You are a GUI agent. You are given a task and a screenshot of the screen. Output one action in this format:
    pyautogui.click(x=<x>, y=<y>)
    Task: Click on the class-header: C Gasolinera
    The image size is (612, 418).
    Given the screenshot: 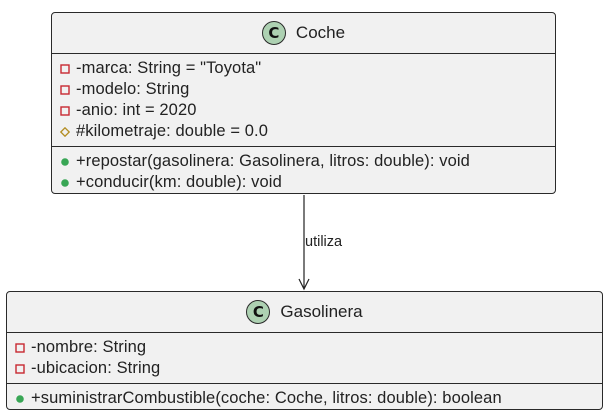 What is the action you would take?
    pyautogui.click(x=304, y=312)
    